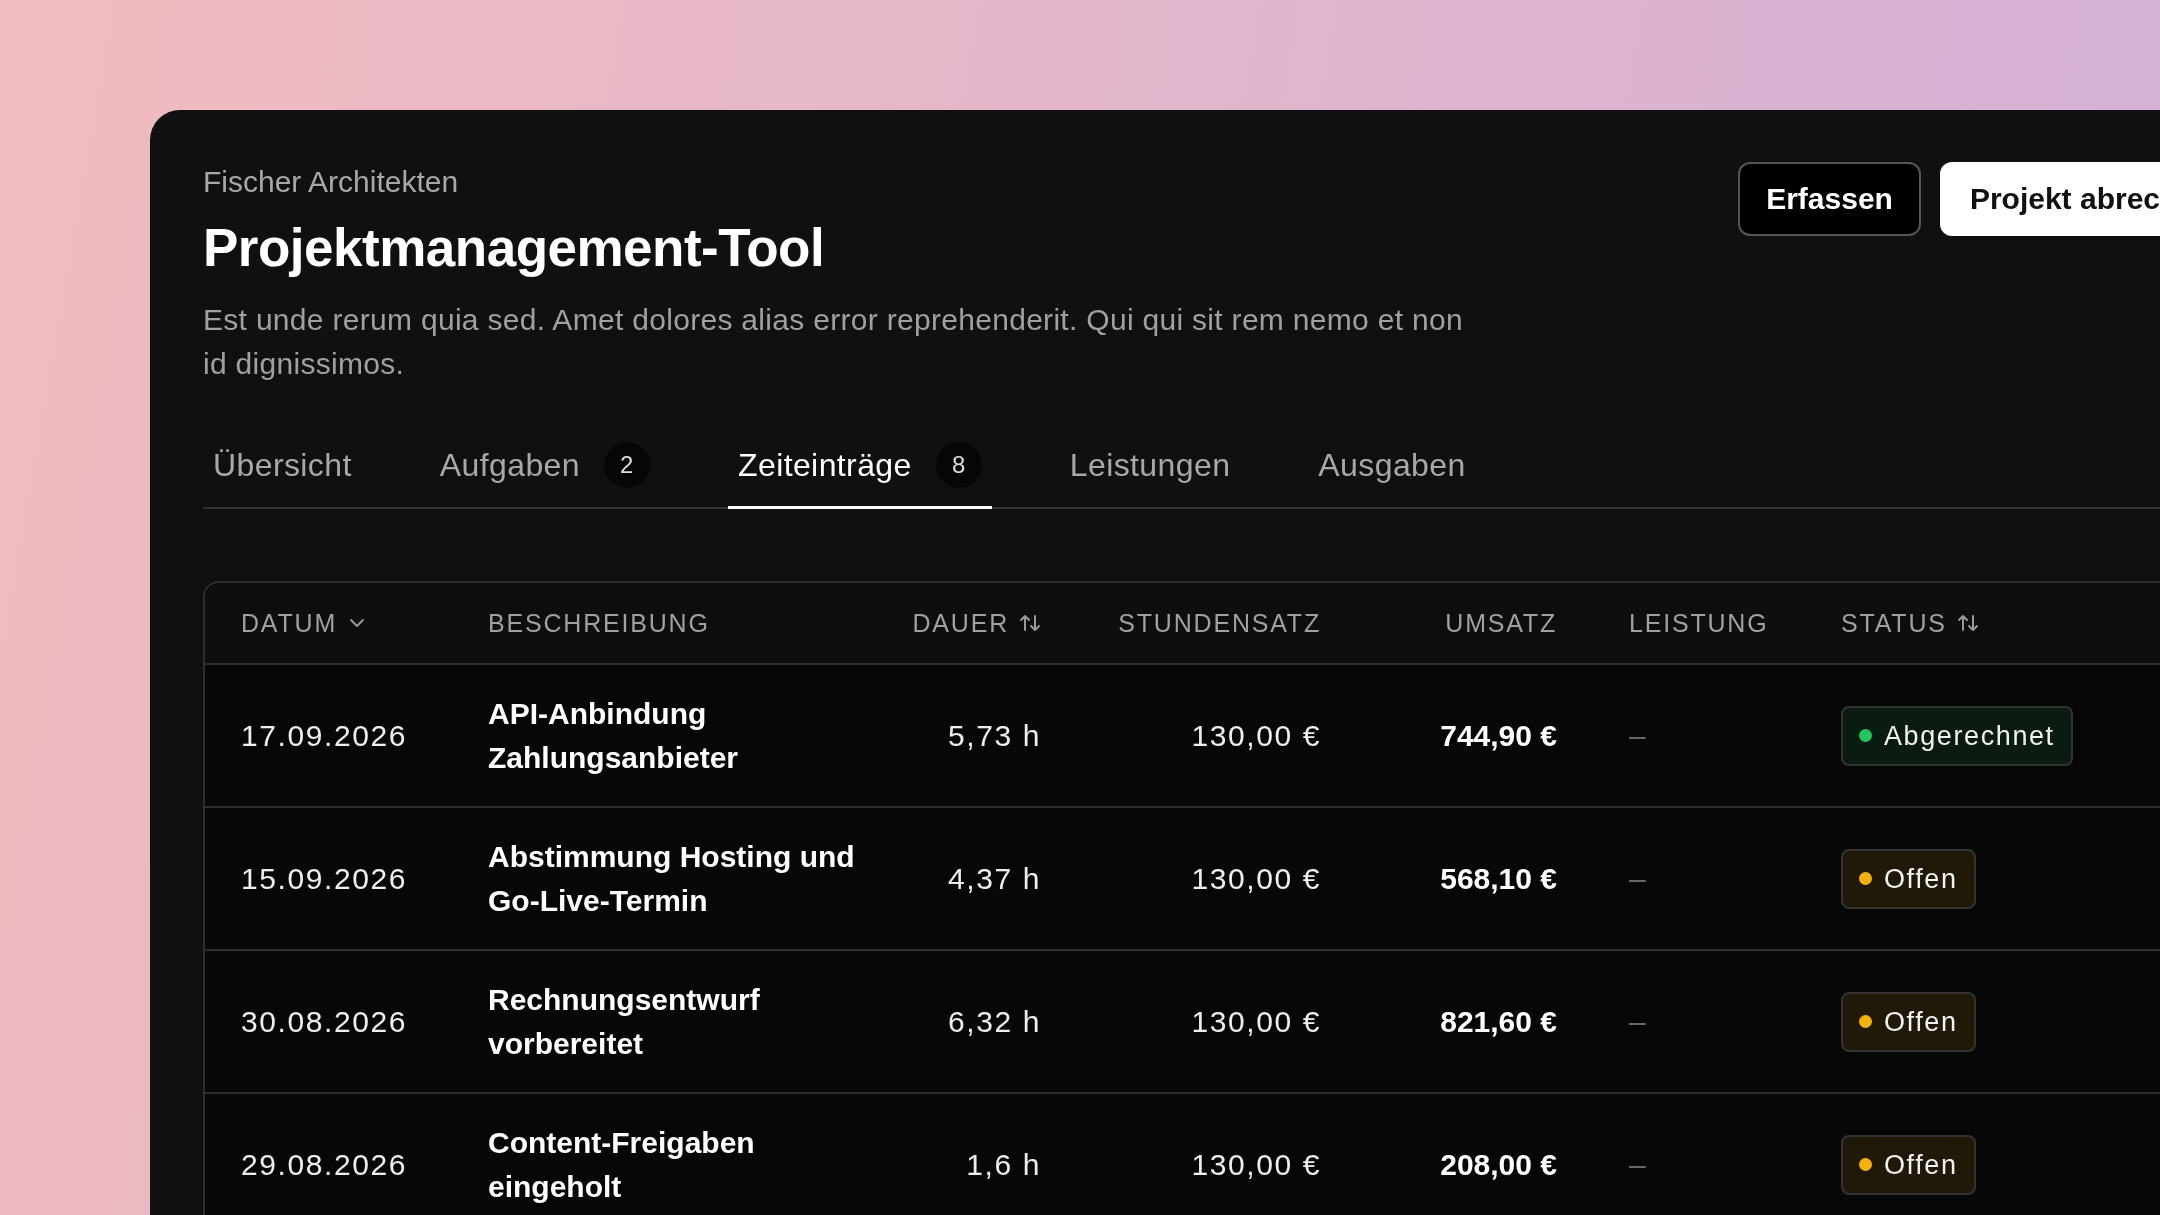 Image resolution: width=2160 pixels, height=1215 pixels. What do you see at coordinates (1500, 623) in the screenshot?
I see `column-header: UMSATZ` at bounding box center [1500, 623].